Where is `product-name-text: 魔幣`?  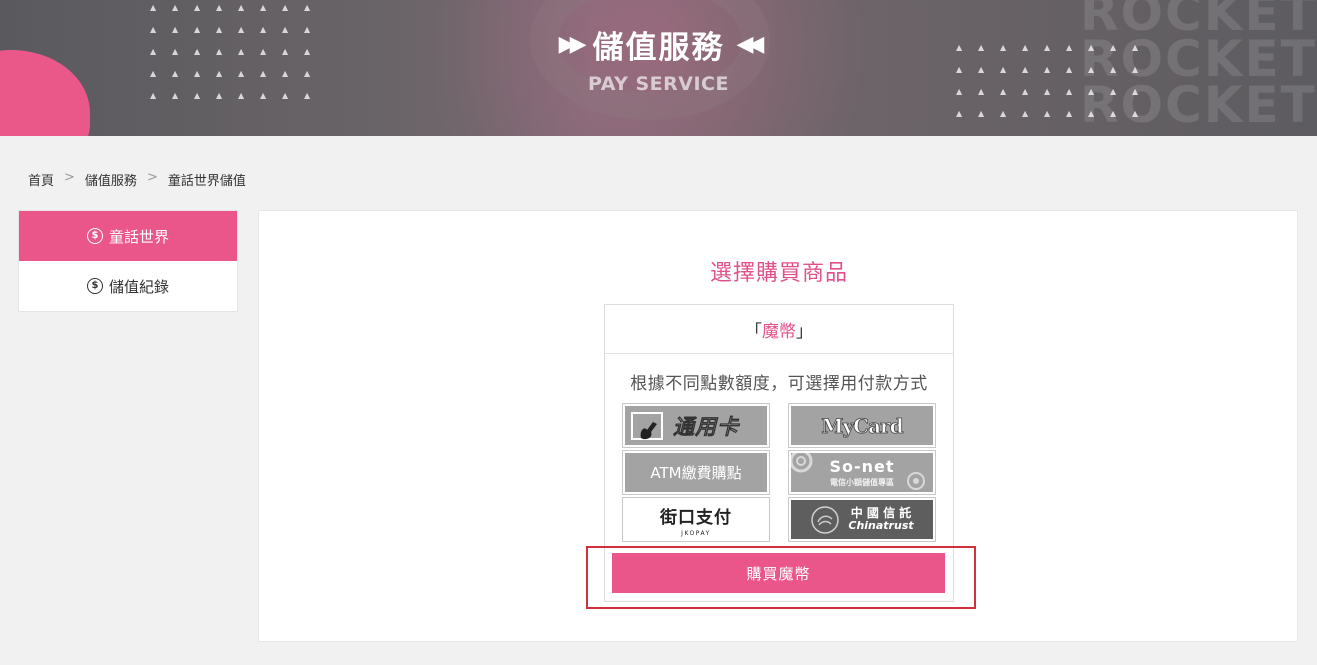
product-name-text: 魔幣 is located at coordinates (779, 331).